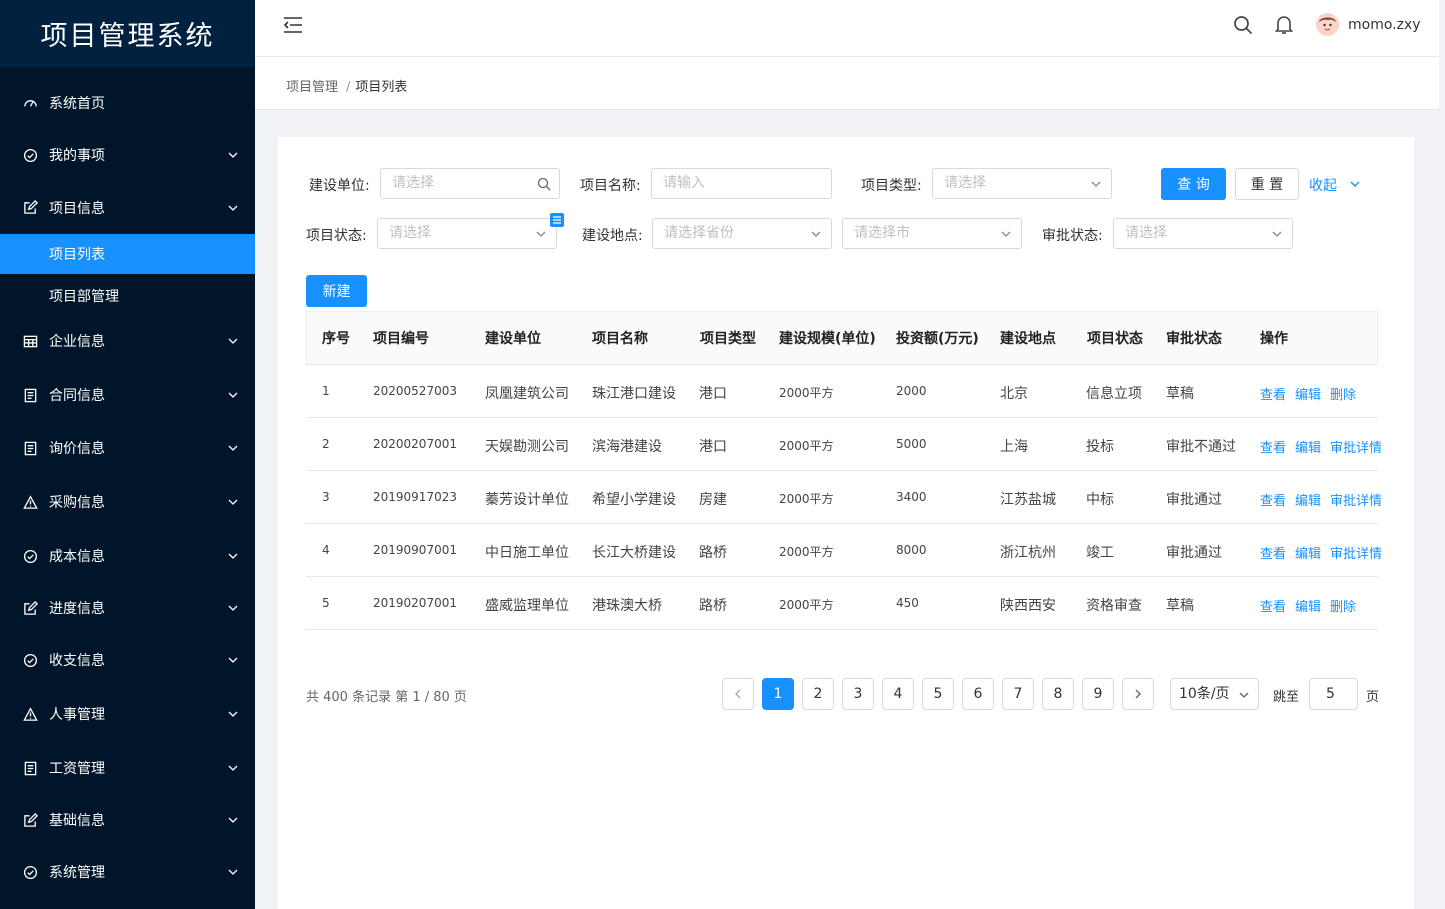  Describe the element at coordinates (911, 497) in the screenshot. I see `cell-invest: 3400` at that location.